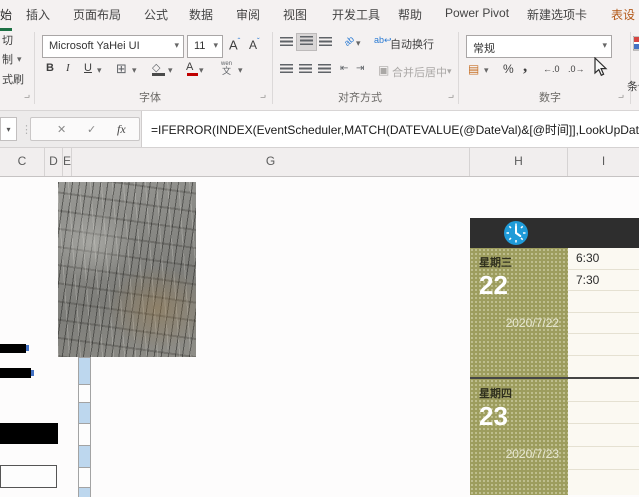  Describe the element at coordinates (356, 14) in the screenshot. I see `tab-developer: 开发工具` at that location.